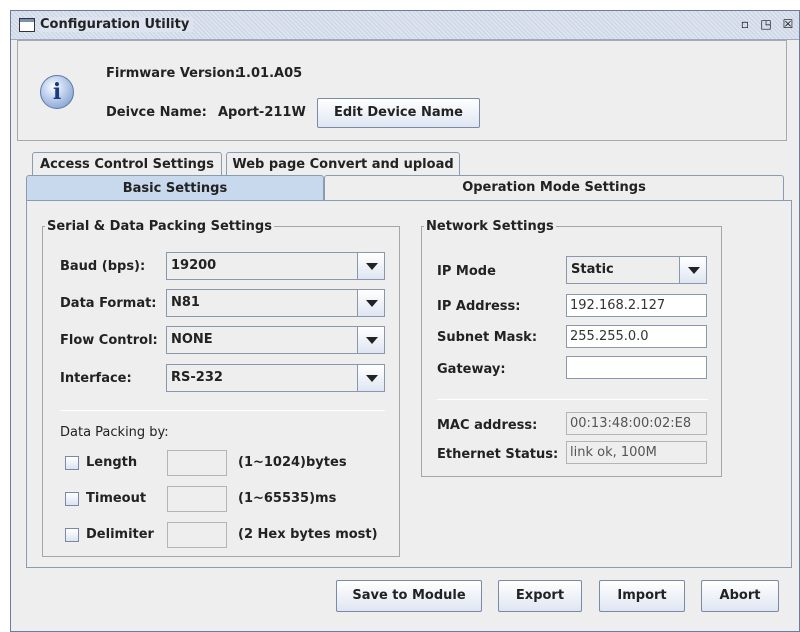 Image resolution: width=800 pixels, height=632 pixels. I want to click on length-label: Length, so click(112, 462).